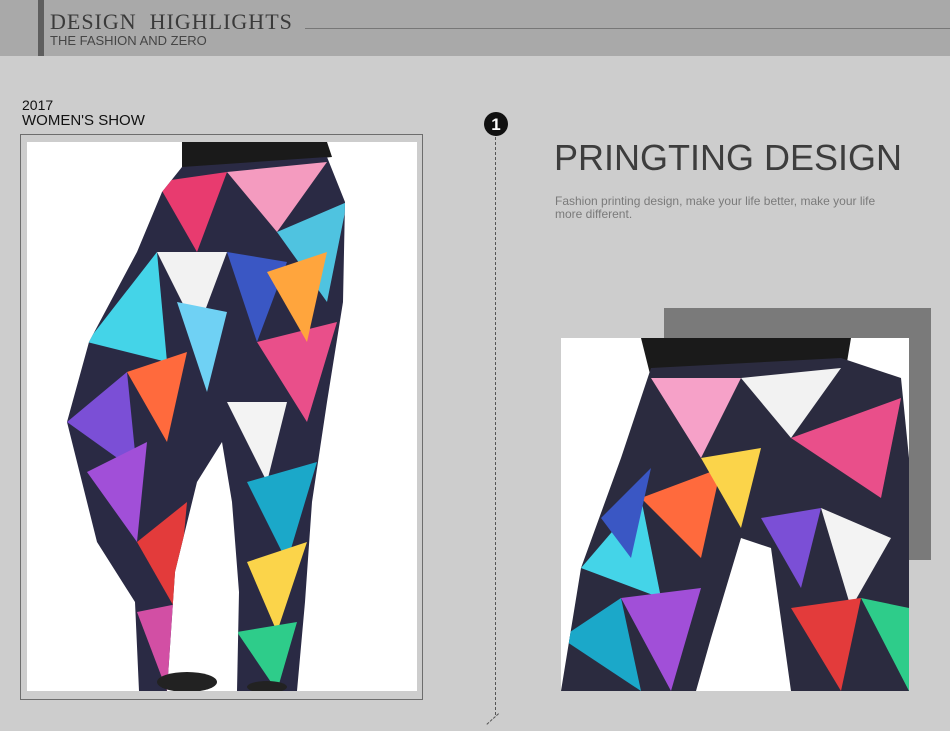  What do you see at coordinates (171, 21) in the screenshot?
I see `header-title: DESIGN HIGHLIGHTS` at bounding box center [171, 21].